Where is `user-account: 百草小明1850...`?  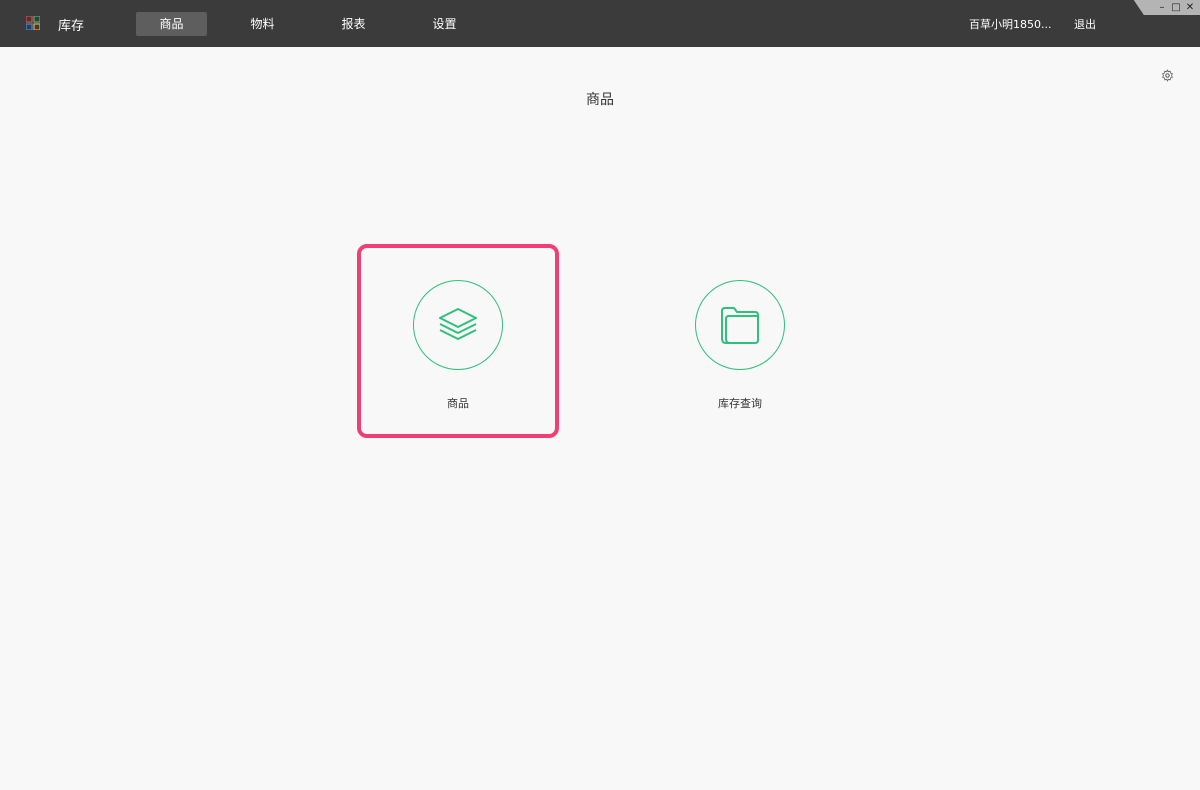
user-account: 百草小明1850... is located at coordinates (1010, 24).